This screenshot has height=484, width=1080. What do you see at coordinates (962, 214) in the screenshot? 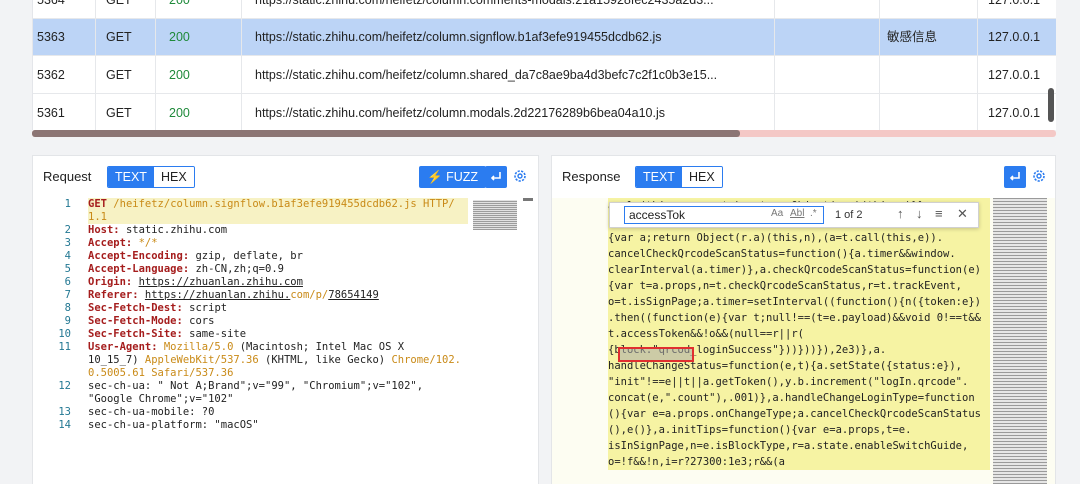
I see `close-icon: ✕` at bounding box center [962, 214].